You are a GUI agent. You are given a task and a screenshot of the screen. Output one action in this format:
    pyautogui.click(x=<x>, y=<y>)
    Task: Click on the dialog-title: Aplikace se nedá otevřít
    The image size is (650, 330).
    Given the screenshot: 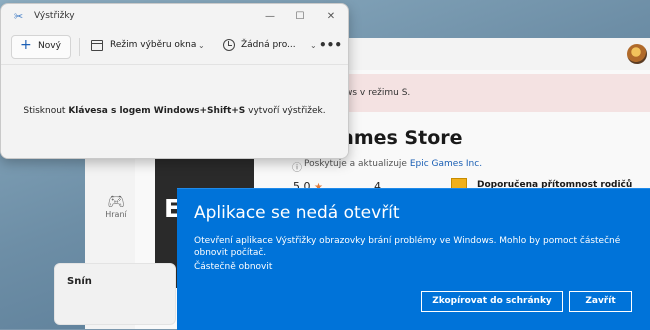 What is the action you would take?
    pyautogui.click(x=297, y=213)
    